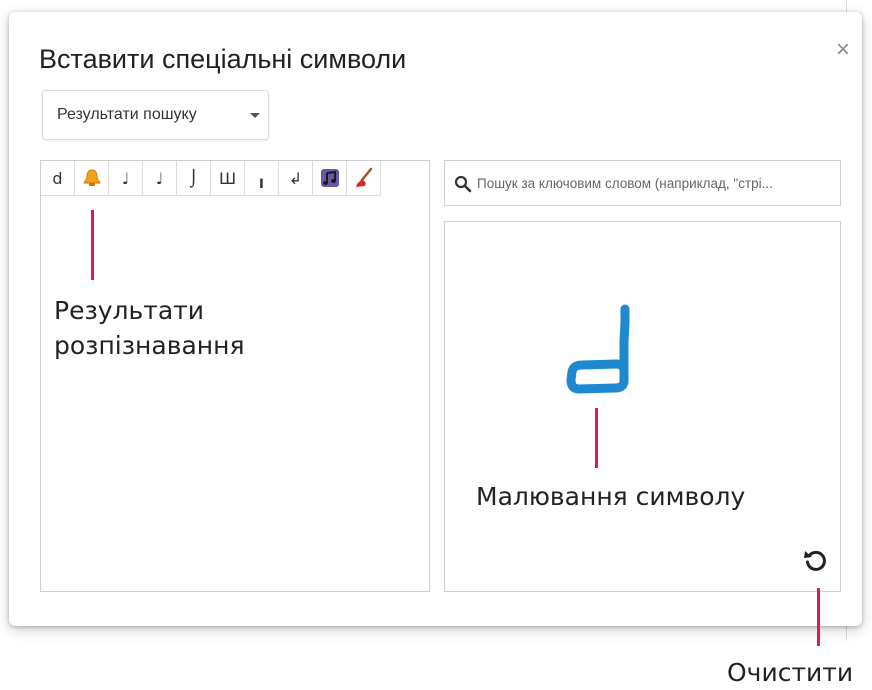  I want to click on results-callout-line1: Результати, so click(129, 310).